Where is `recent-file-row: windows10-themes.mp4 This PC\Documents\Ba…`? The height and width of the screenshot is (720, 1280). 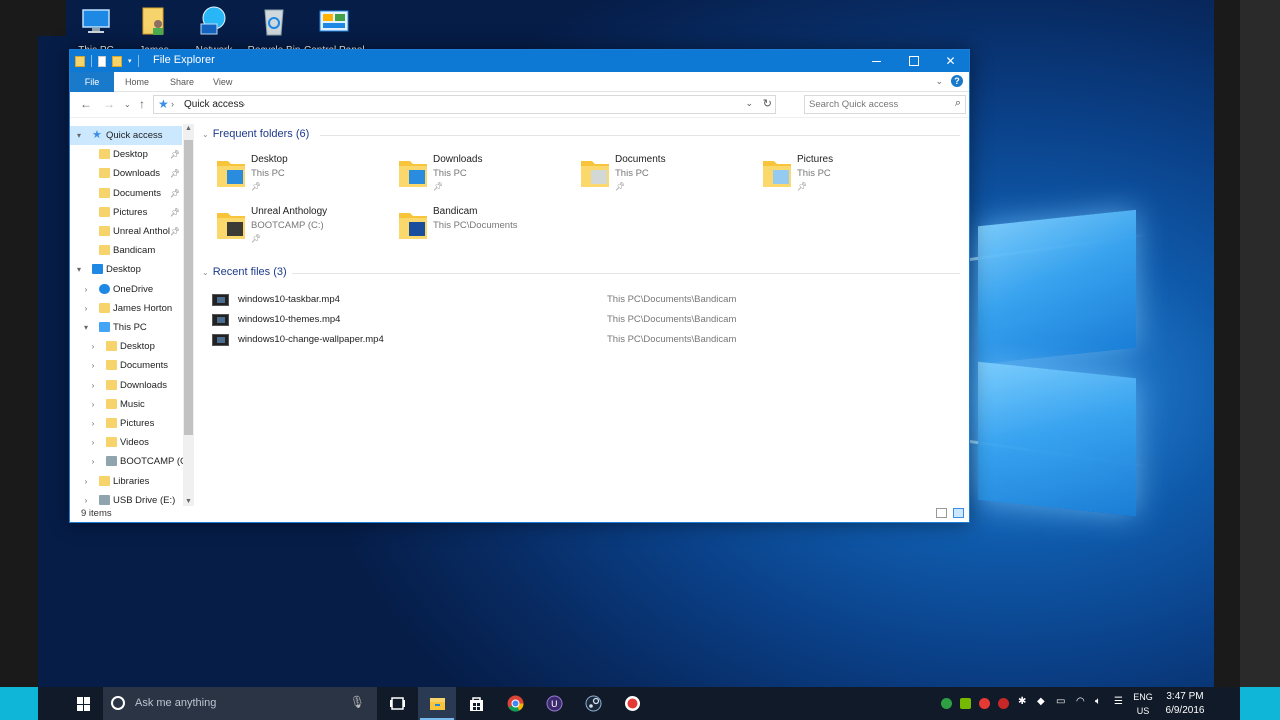 recent-file-row: windows10-themes.mp4 This PC\Documents\Ba… is located at coordinates (582, 321).